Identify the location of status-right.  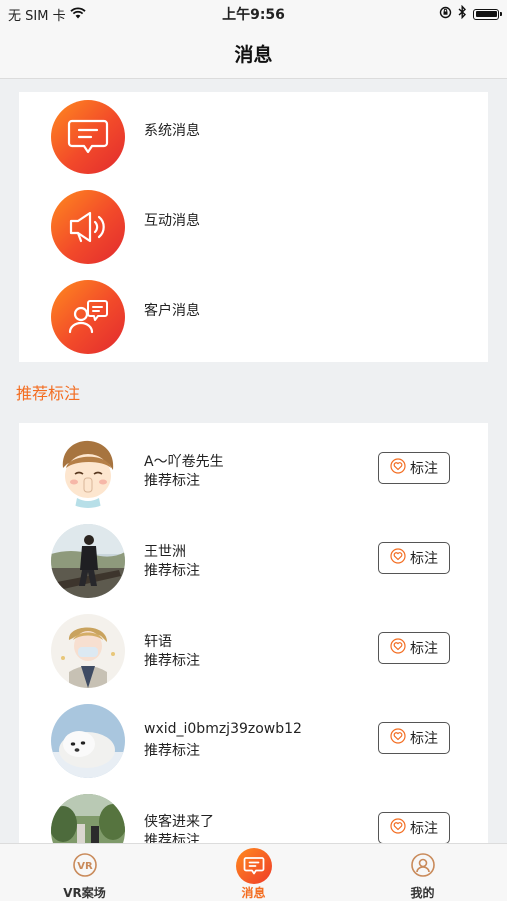
(470, 13).